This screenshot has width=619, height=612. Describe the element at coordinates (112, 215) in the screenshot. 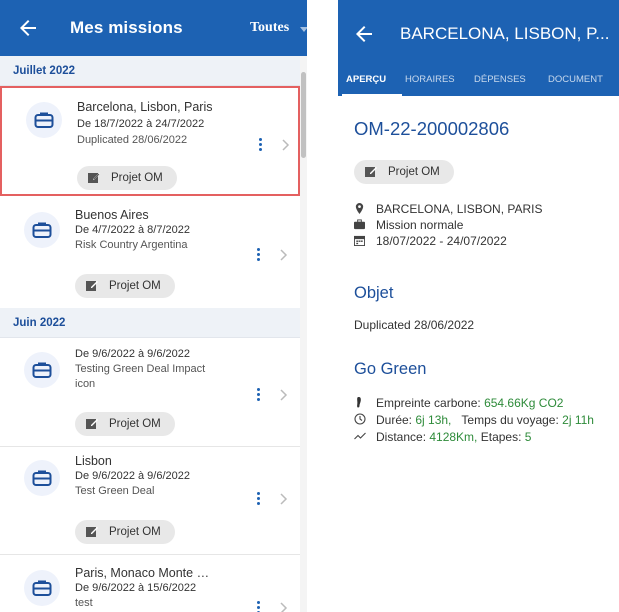

I see `mission-title: Buenos Aires` at that location.